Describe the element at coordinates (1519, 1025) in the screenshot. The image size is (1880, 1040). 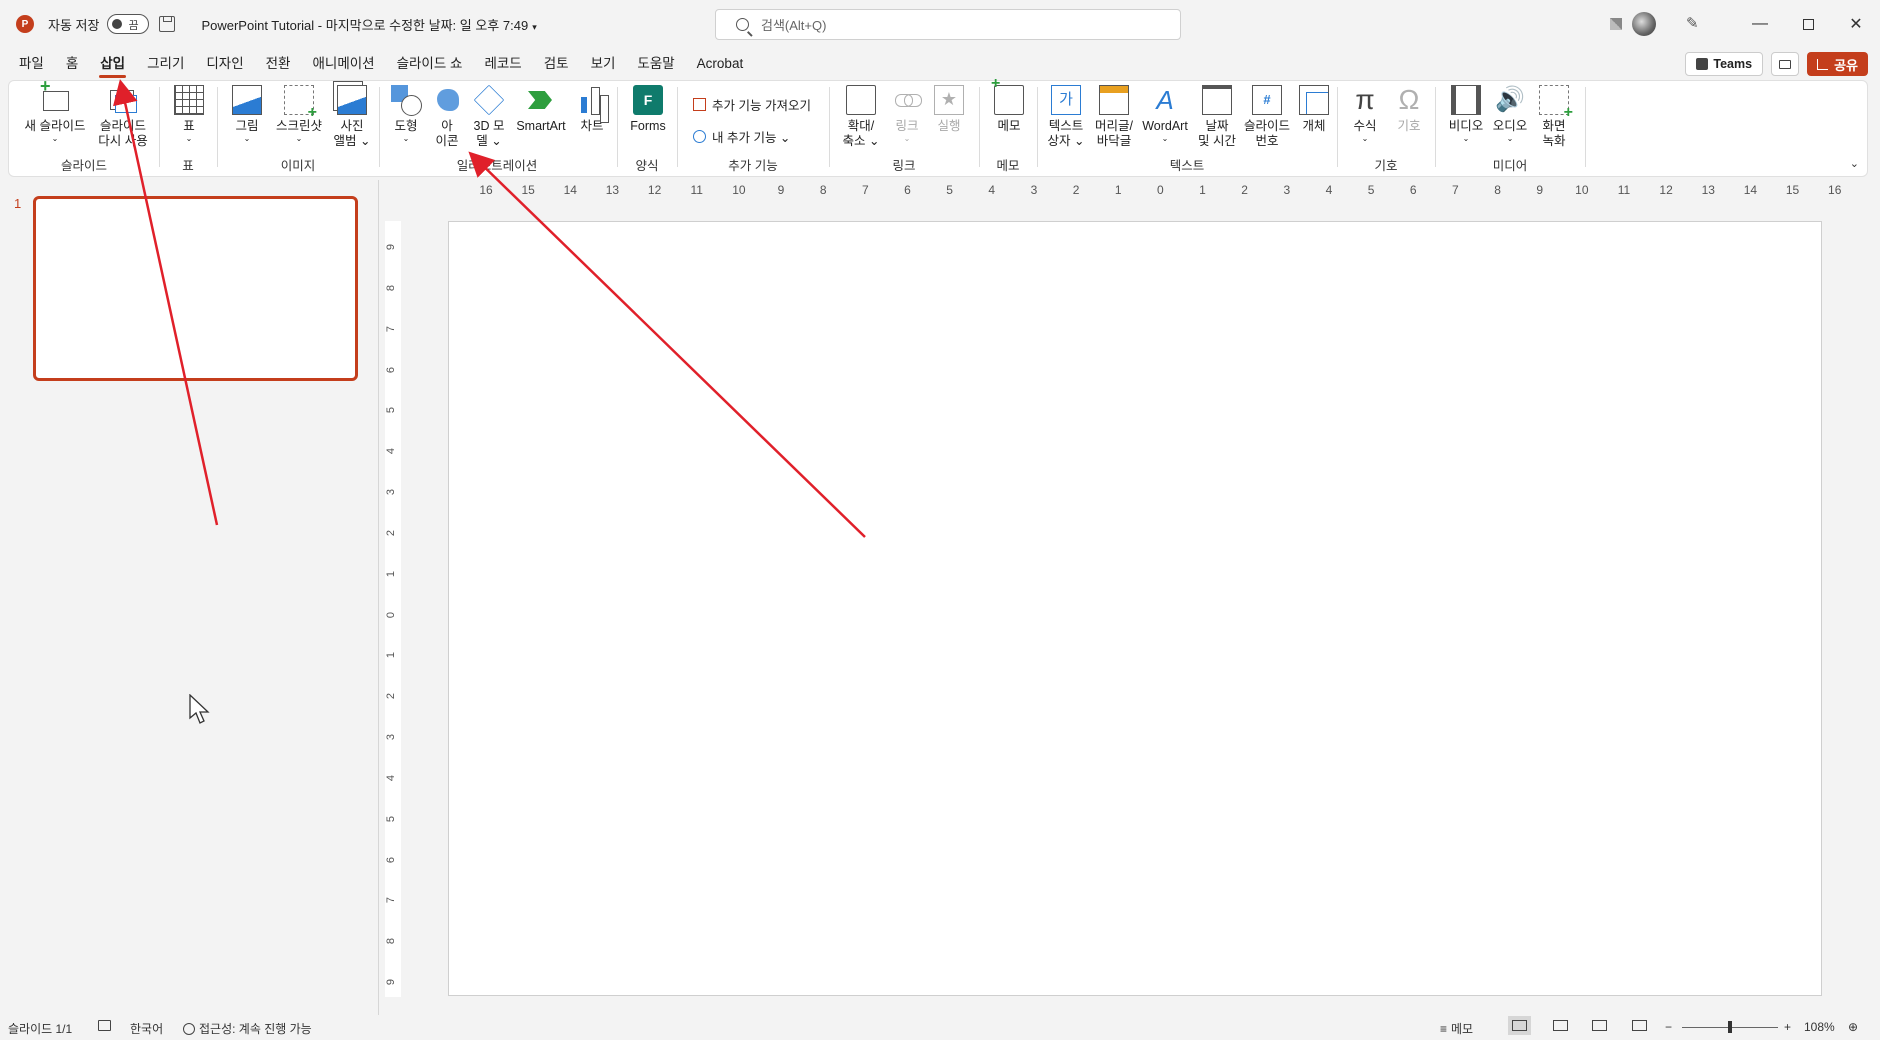
I see `normal-view-button` at that location.